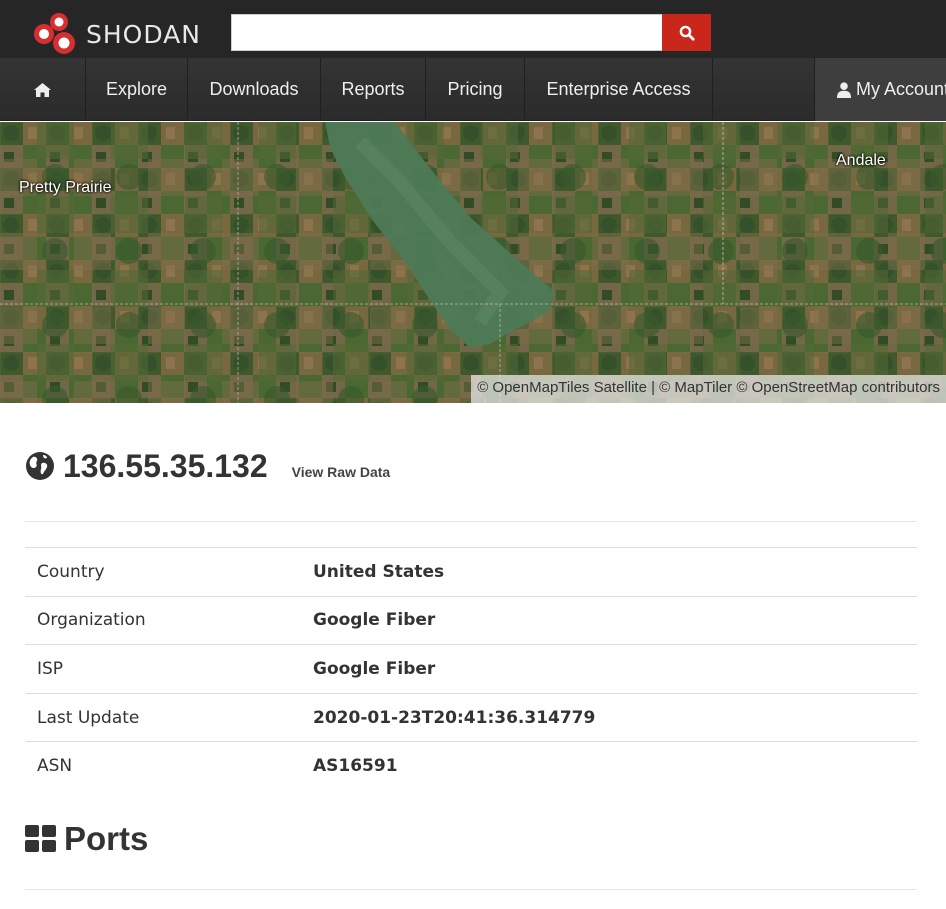 This screenshot has width=946, height=909. Describe the element at coordinates (143, 34) in the screenshot. I see `brand-name: SHODAN` at that location.